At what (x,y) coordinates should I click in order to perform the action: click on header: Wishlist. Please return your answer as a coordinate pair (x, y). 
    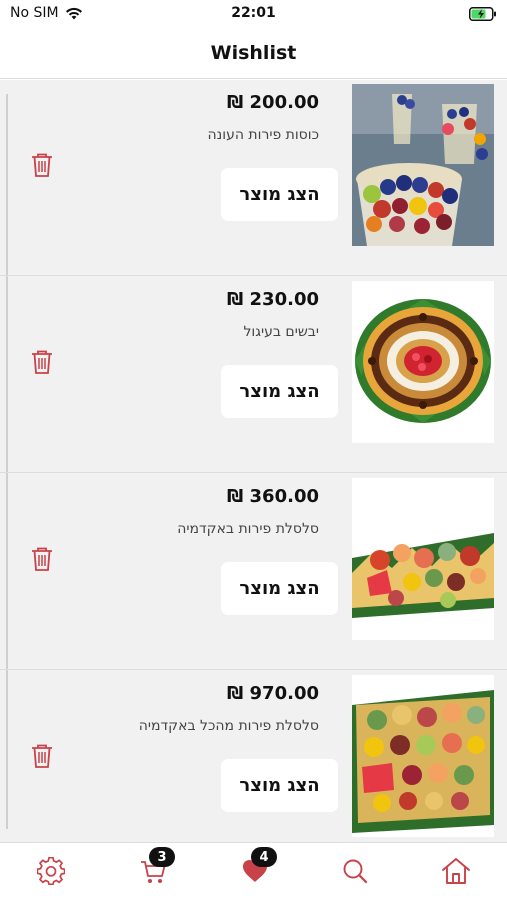
    Looking at the image, I should click on (253, 53).